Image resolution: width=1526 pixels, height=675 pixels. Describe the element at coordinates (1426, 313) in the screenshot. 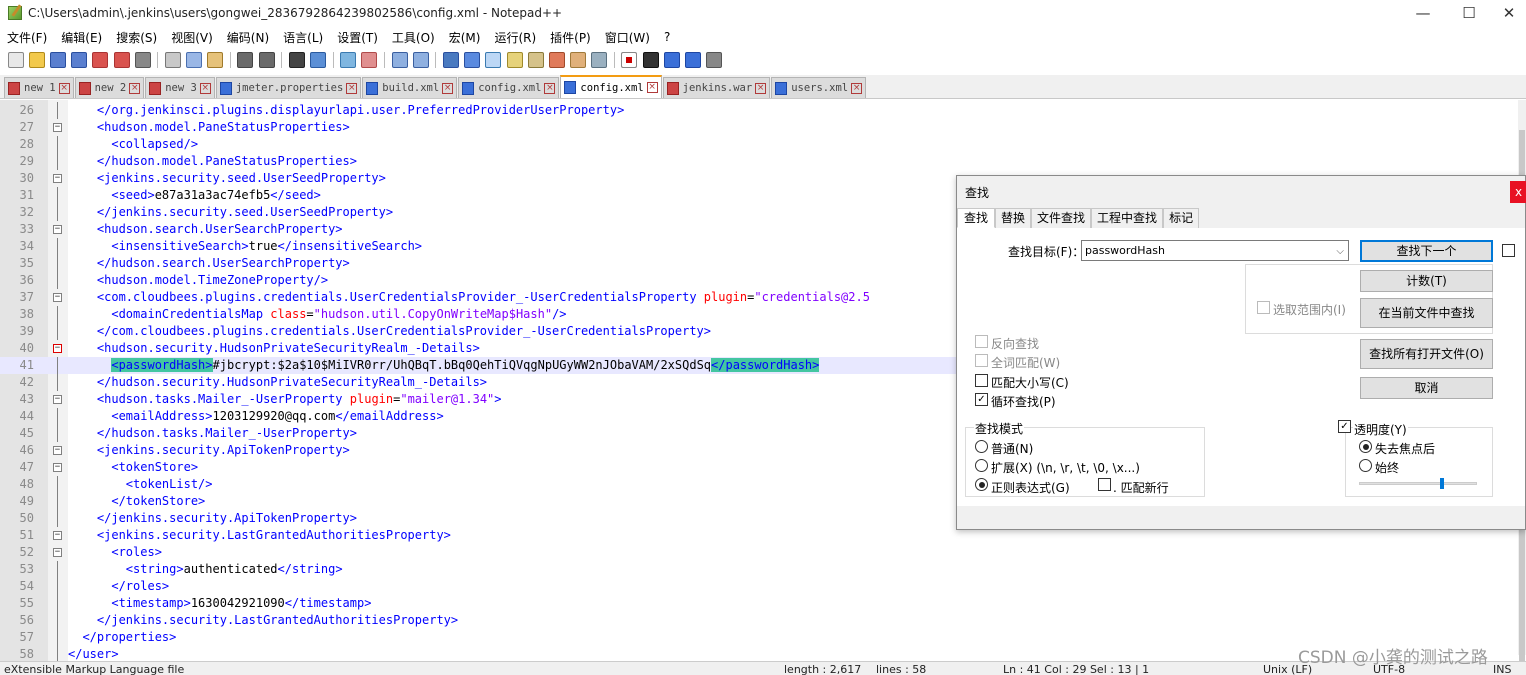

I see `find-in-current-file-button: 在当前文件中查找` at that location.